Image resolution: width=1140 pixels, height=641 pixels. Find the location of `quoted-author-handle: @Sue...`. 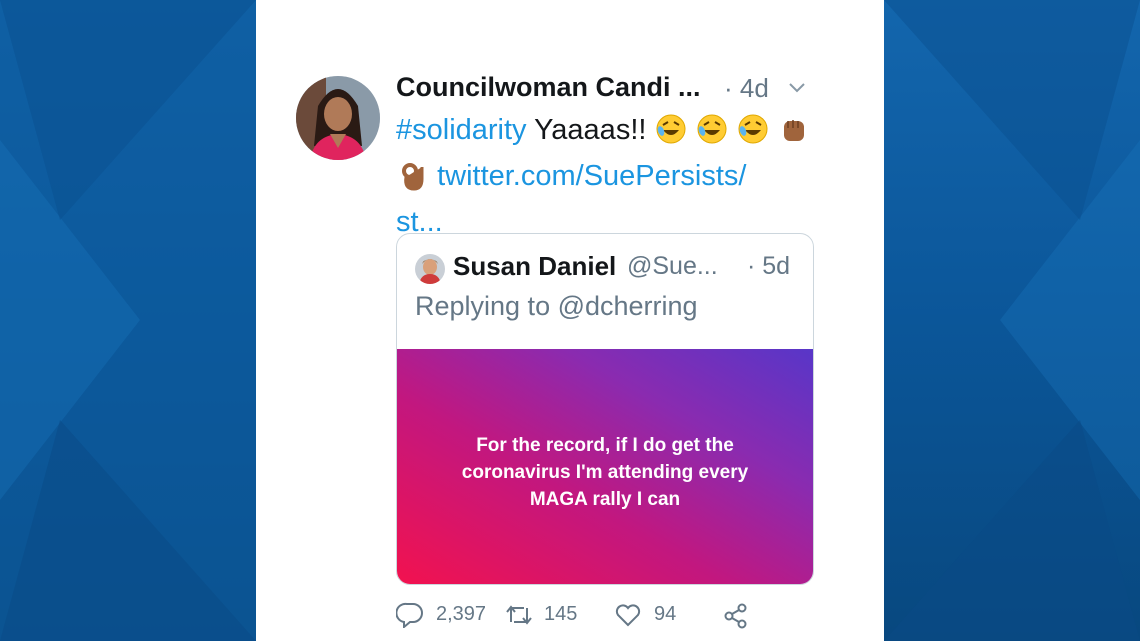

quoted-author-handle: @Sue... is located at coordinates (672, 266).